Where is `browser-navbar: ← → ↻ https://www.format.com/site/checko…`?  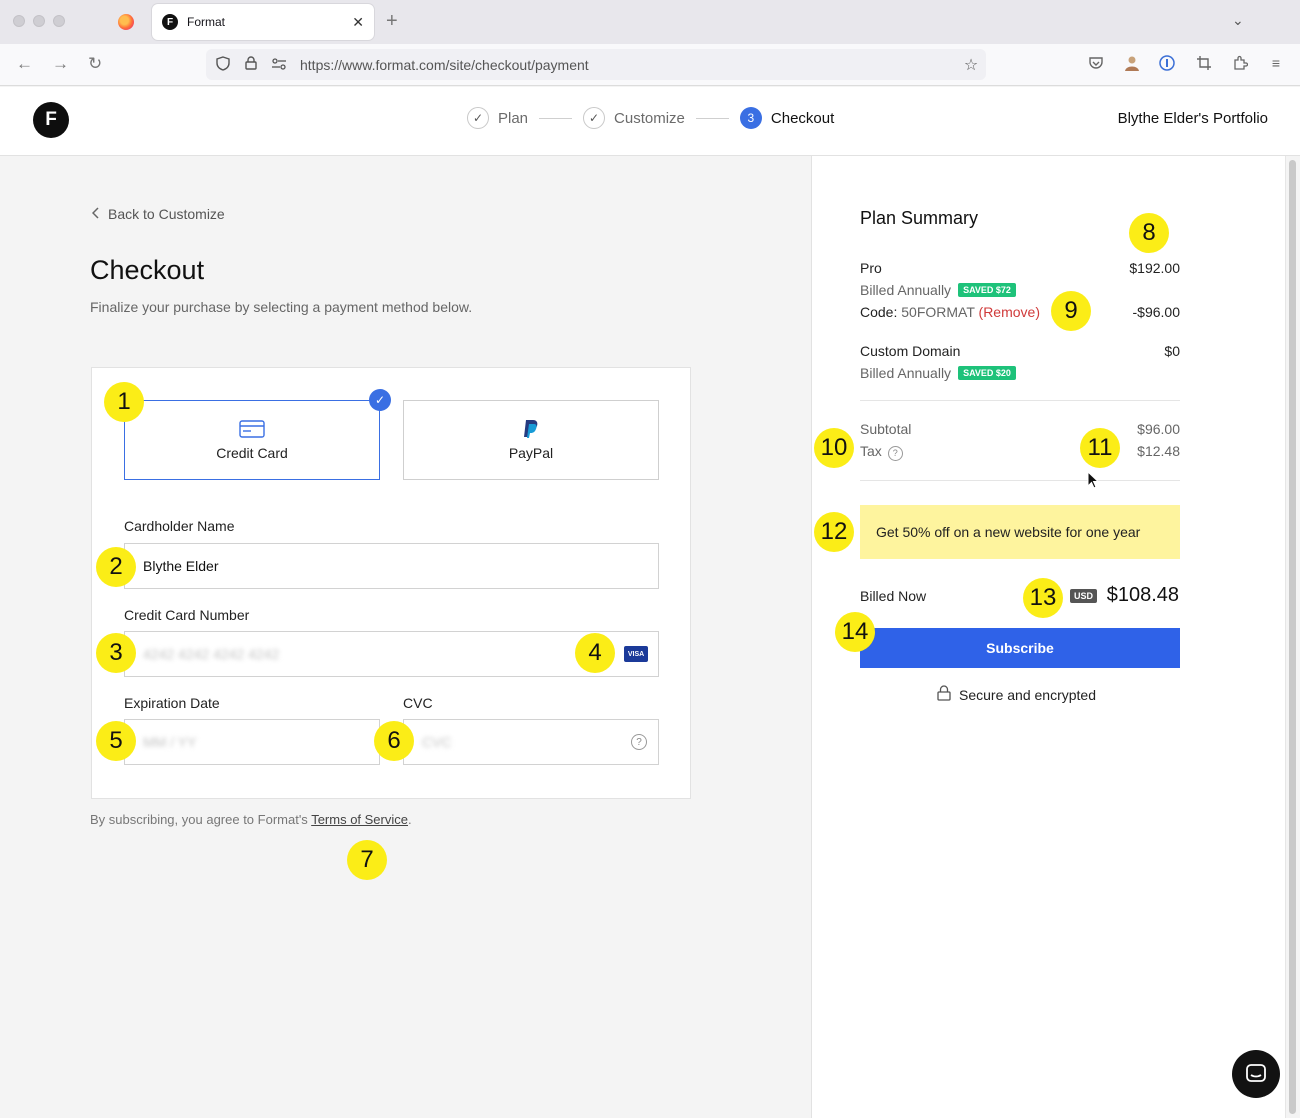 browser-navbar: ← → ↻ https://www.format.com/site/checko… is located at coordinates (650, 65).